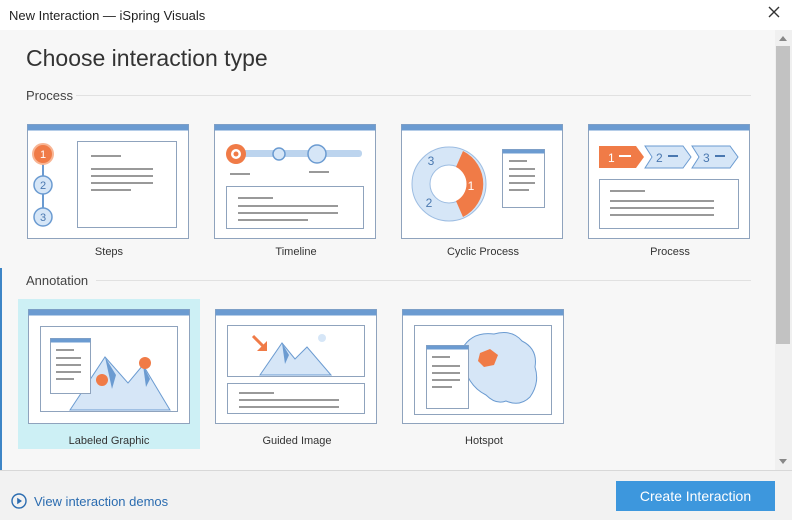 The width and height of the screenshot is (792, 520). What do you see at coordinates (297, 441) in the screenshot?
I see `card-label: Guided Image` at bounding box center [297, 441].